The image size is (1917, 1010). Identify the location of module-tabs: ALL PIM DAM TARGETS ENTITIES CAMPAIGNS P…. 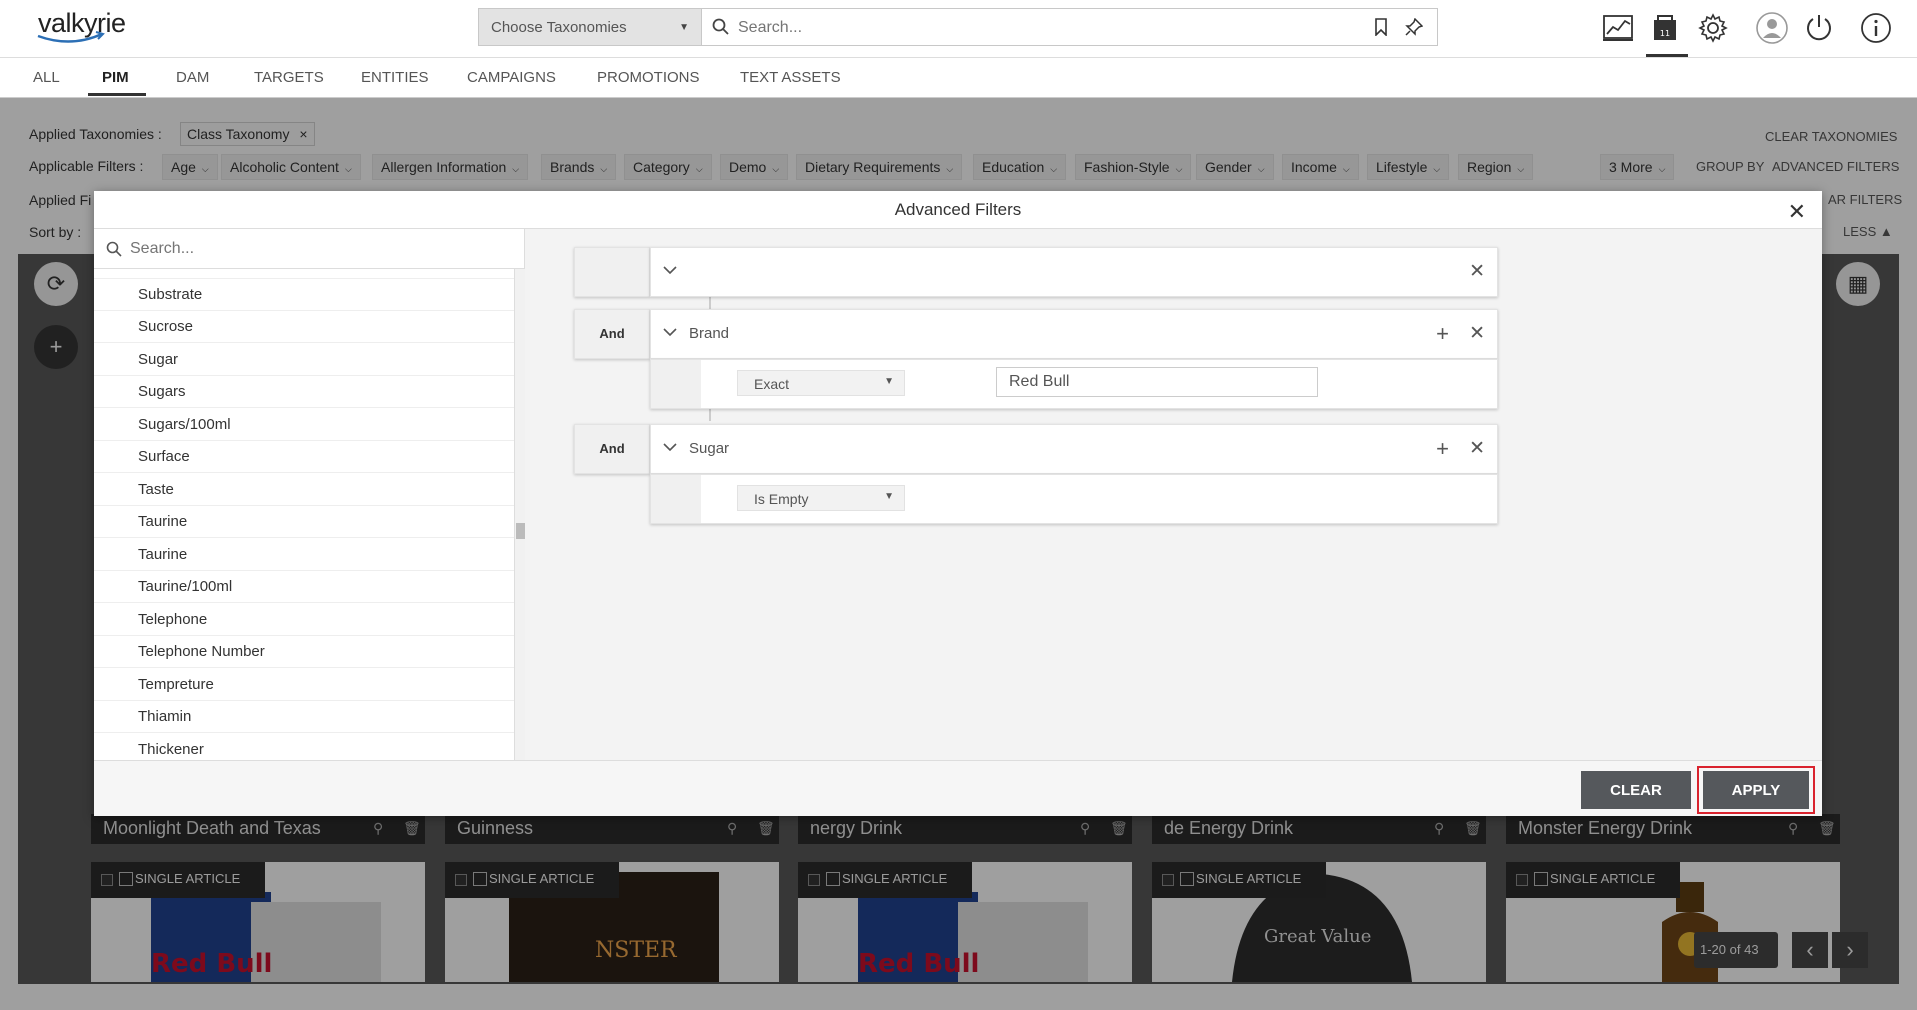
(958, 78).